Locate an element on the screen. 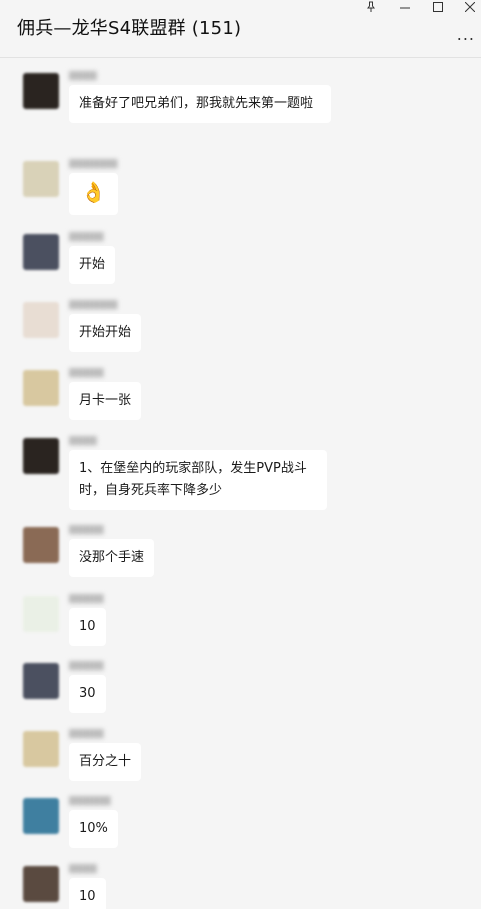  maximize-icon is located at coordinates (438, 7).